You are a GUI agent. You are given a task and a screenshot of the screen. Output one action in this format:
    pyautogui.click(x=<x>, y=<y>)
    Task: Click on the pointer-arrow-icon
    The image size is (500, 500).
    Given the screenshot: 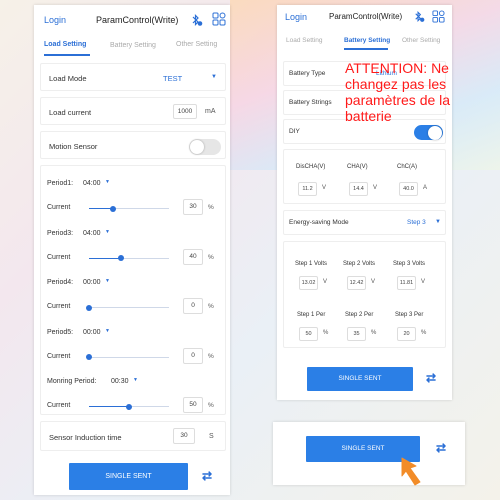 What is the action you would take?
    pyautogui.click(x=411, y=471)
    